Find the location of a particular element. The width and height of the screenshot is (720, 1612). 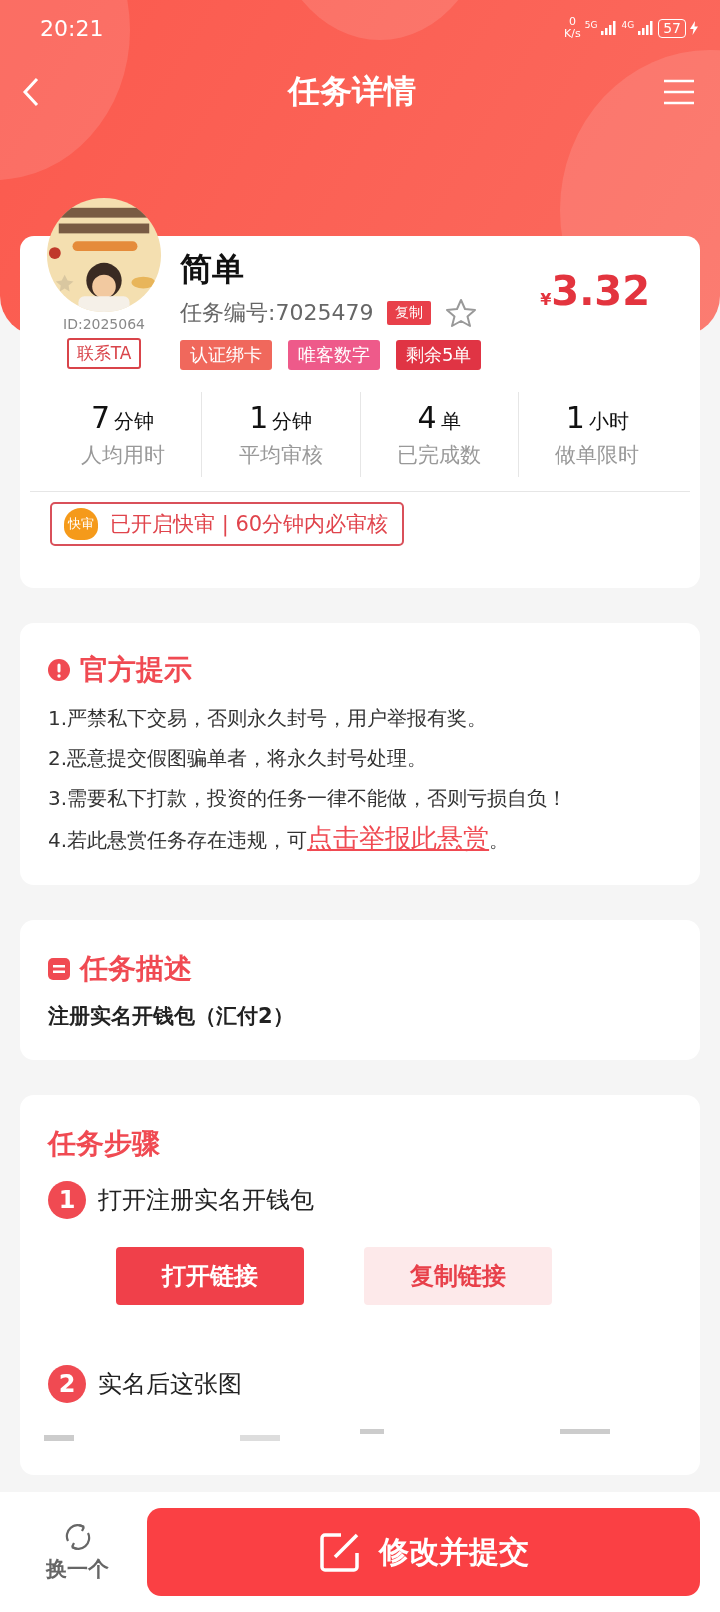

task-title: 简单 is located at coordinates (212, 269).